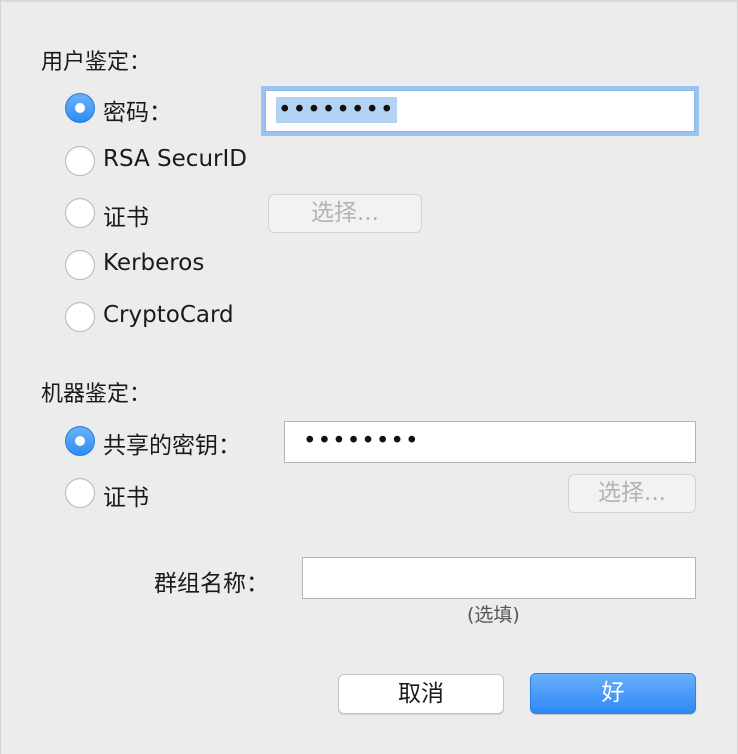  What do you see at coordinates (80, 493) in the screenshot?
I see `radio-machine-certificate` at bounding box center [80, 493].